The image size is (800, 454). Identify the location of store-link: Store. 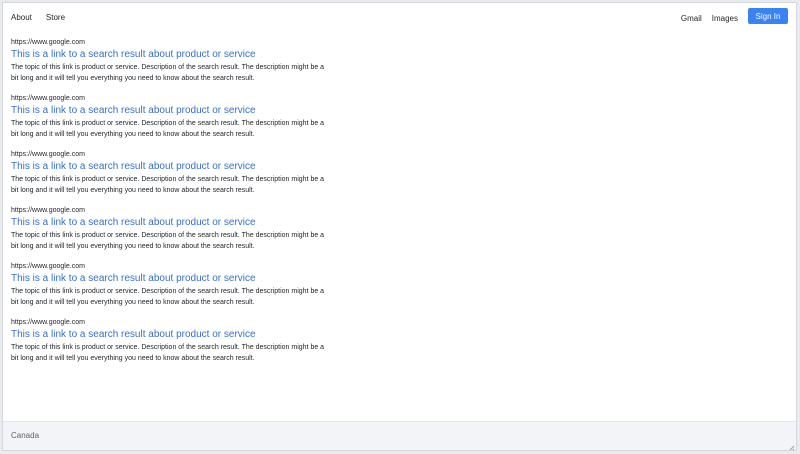
(55, 17).